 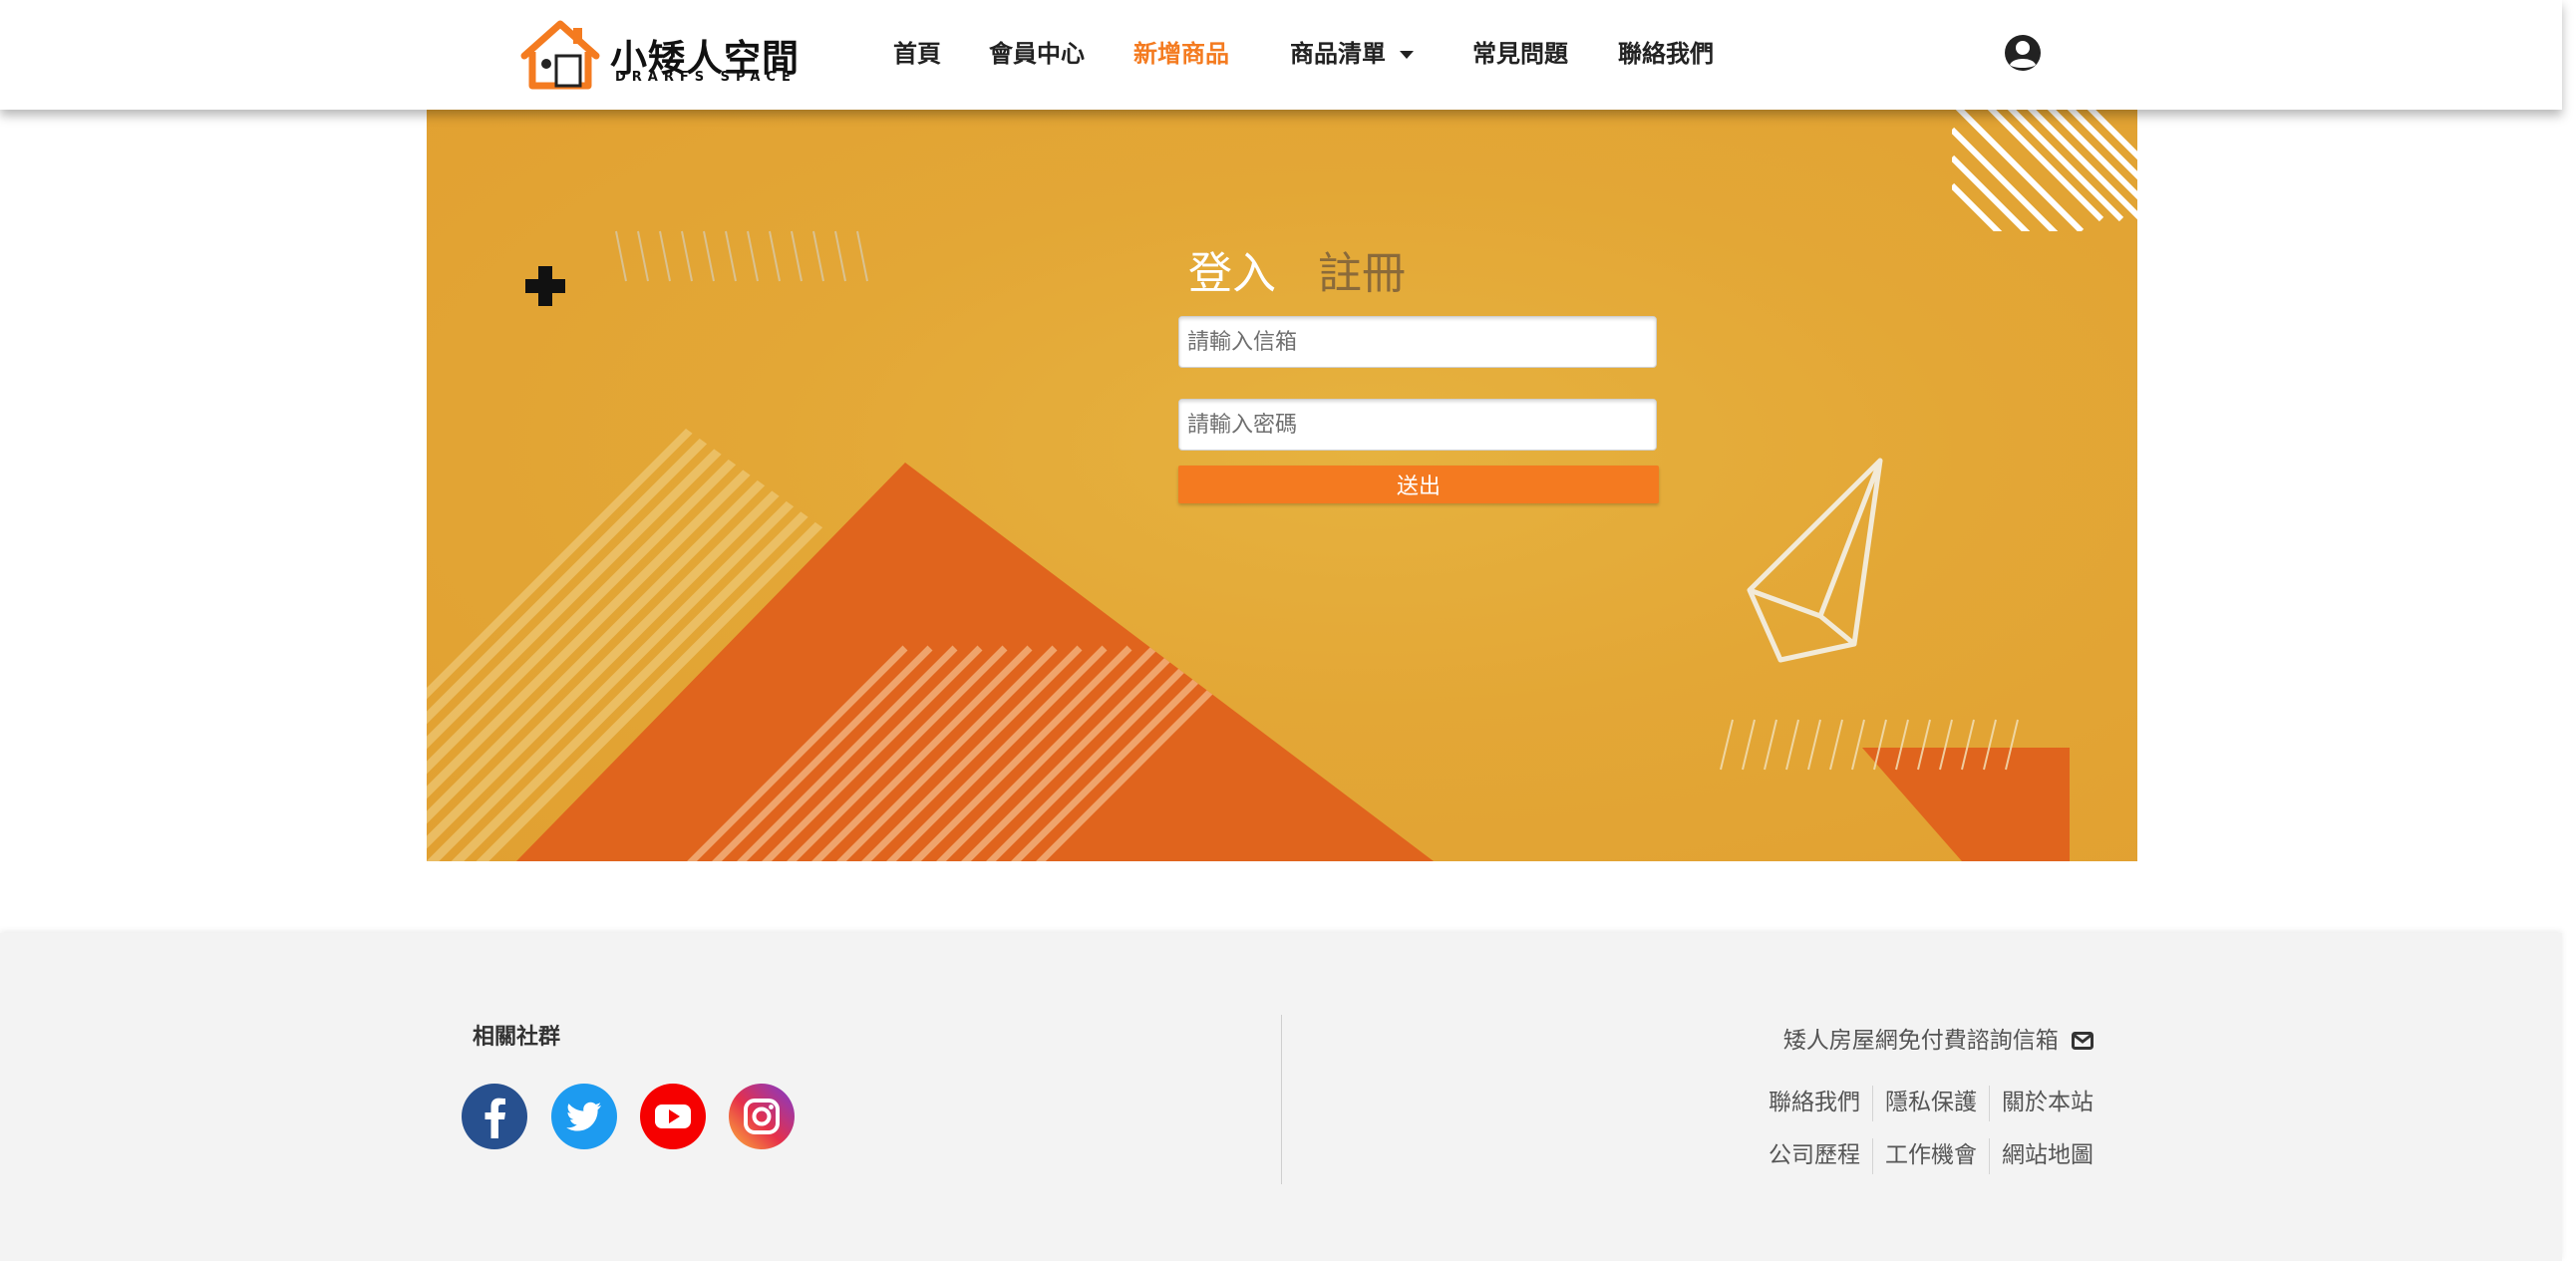 What do you see at coordinates (917, 51) in the screenshot?
I see `nav-home: 首頁` at bounding box center [917, 51].